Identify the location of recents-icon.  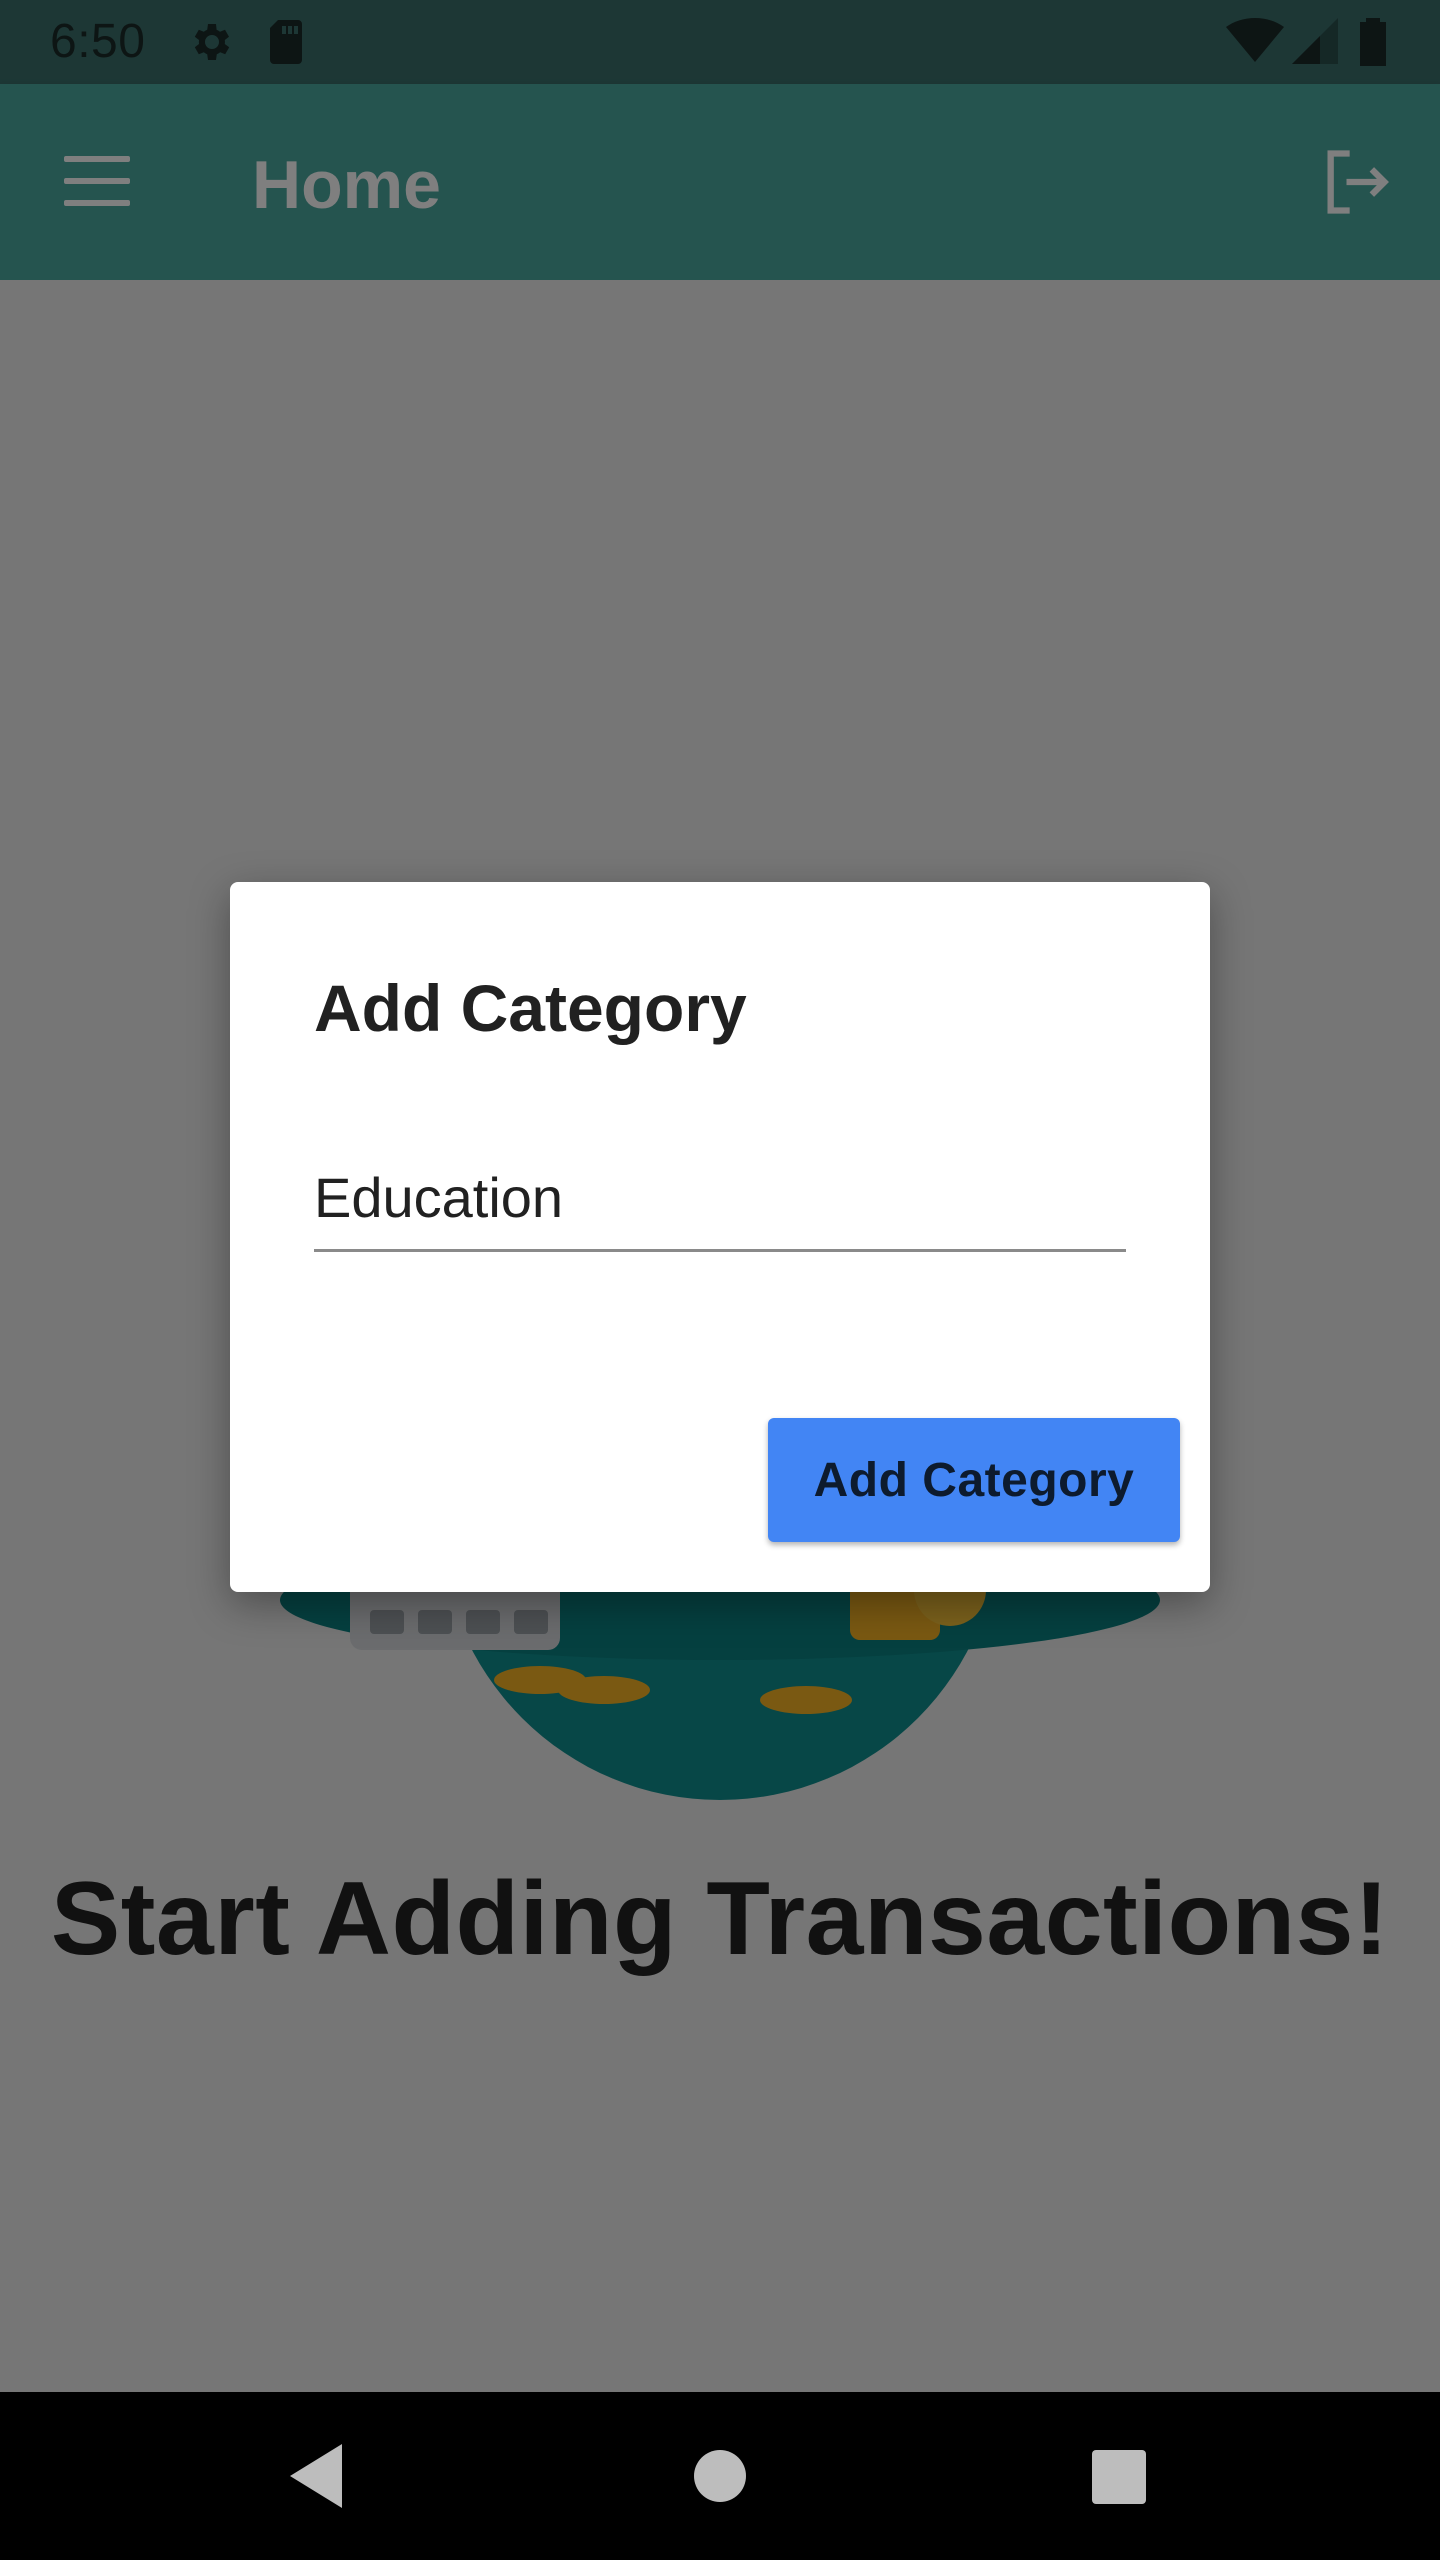
(1119, 2477).